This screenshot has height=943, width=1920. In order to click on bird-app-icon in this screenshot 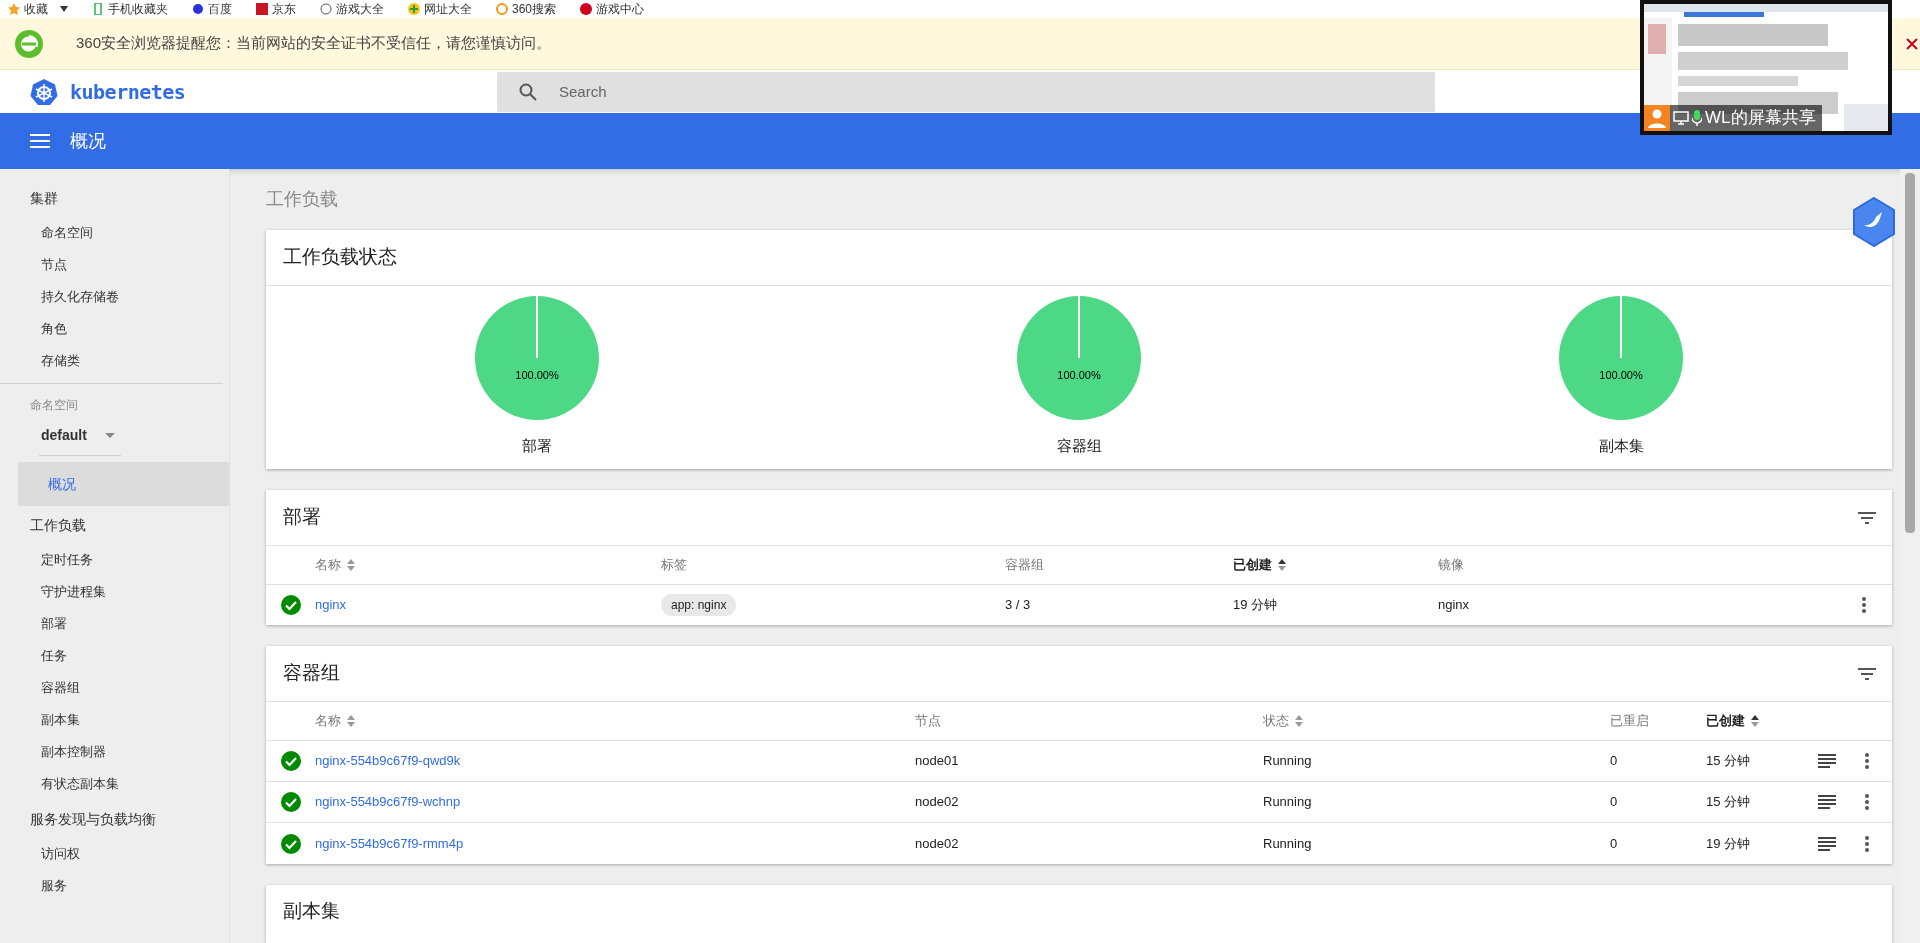, I will do `click(1874, 222)`.